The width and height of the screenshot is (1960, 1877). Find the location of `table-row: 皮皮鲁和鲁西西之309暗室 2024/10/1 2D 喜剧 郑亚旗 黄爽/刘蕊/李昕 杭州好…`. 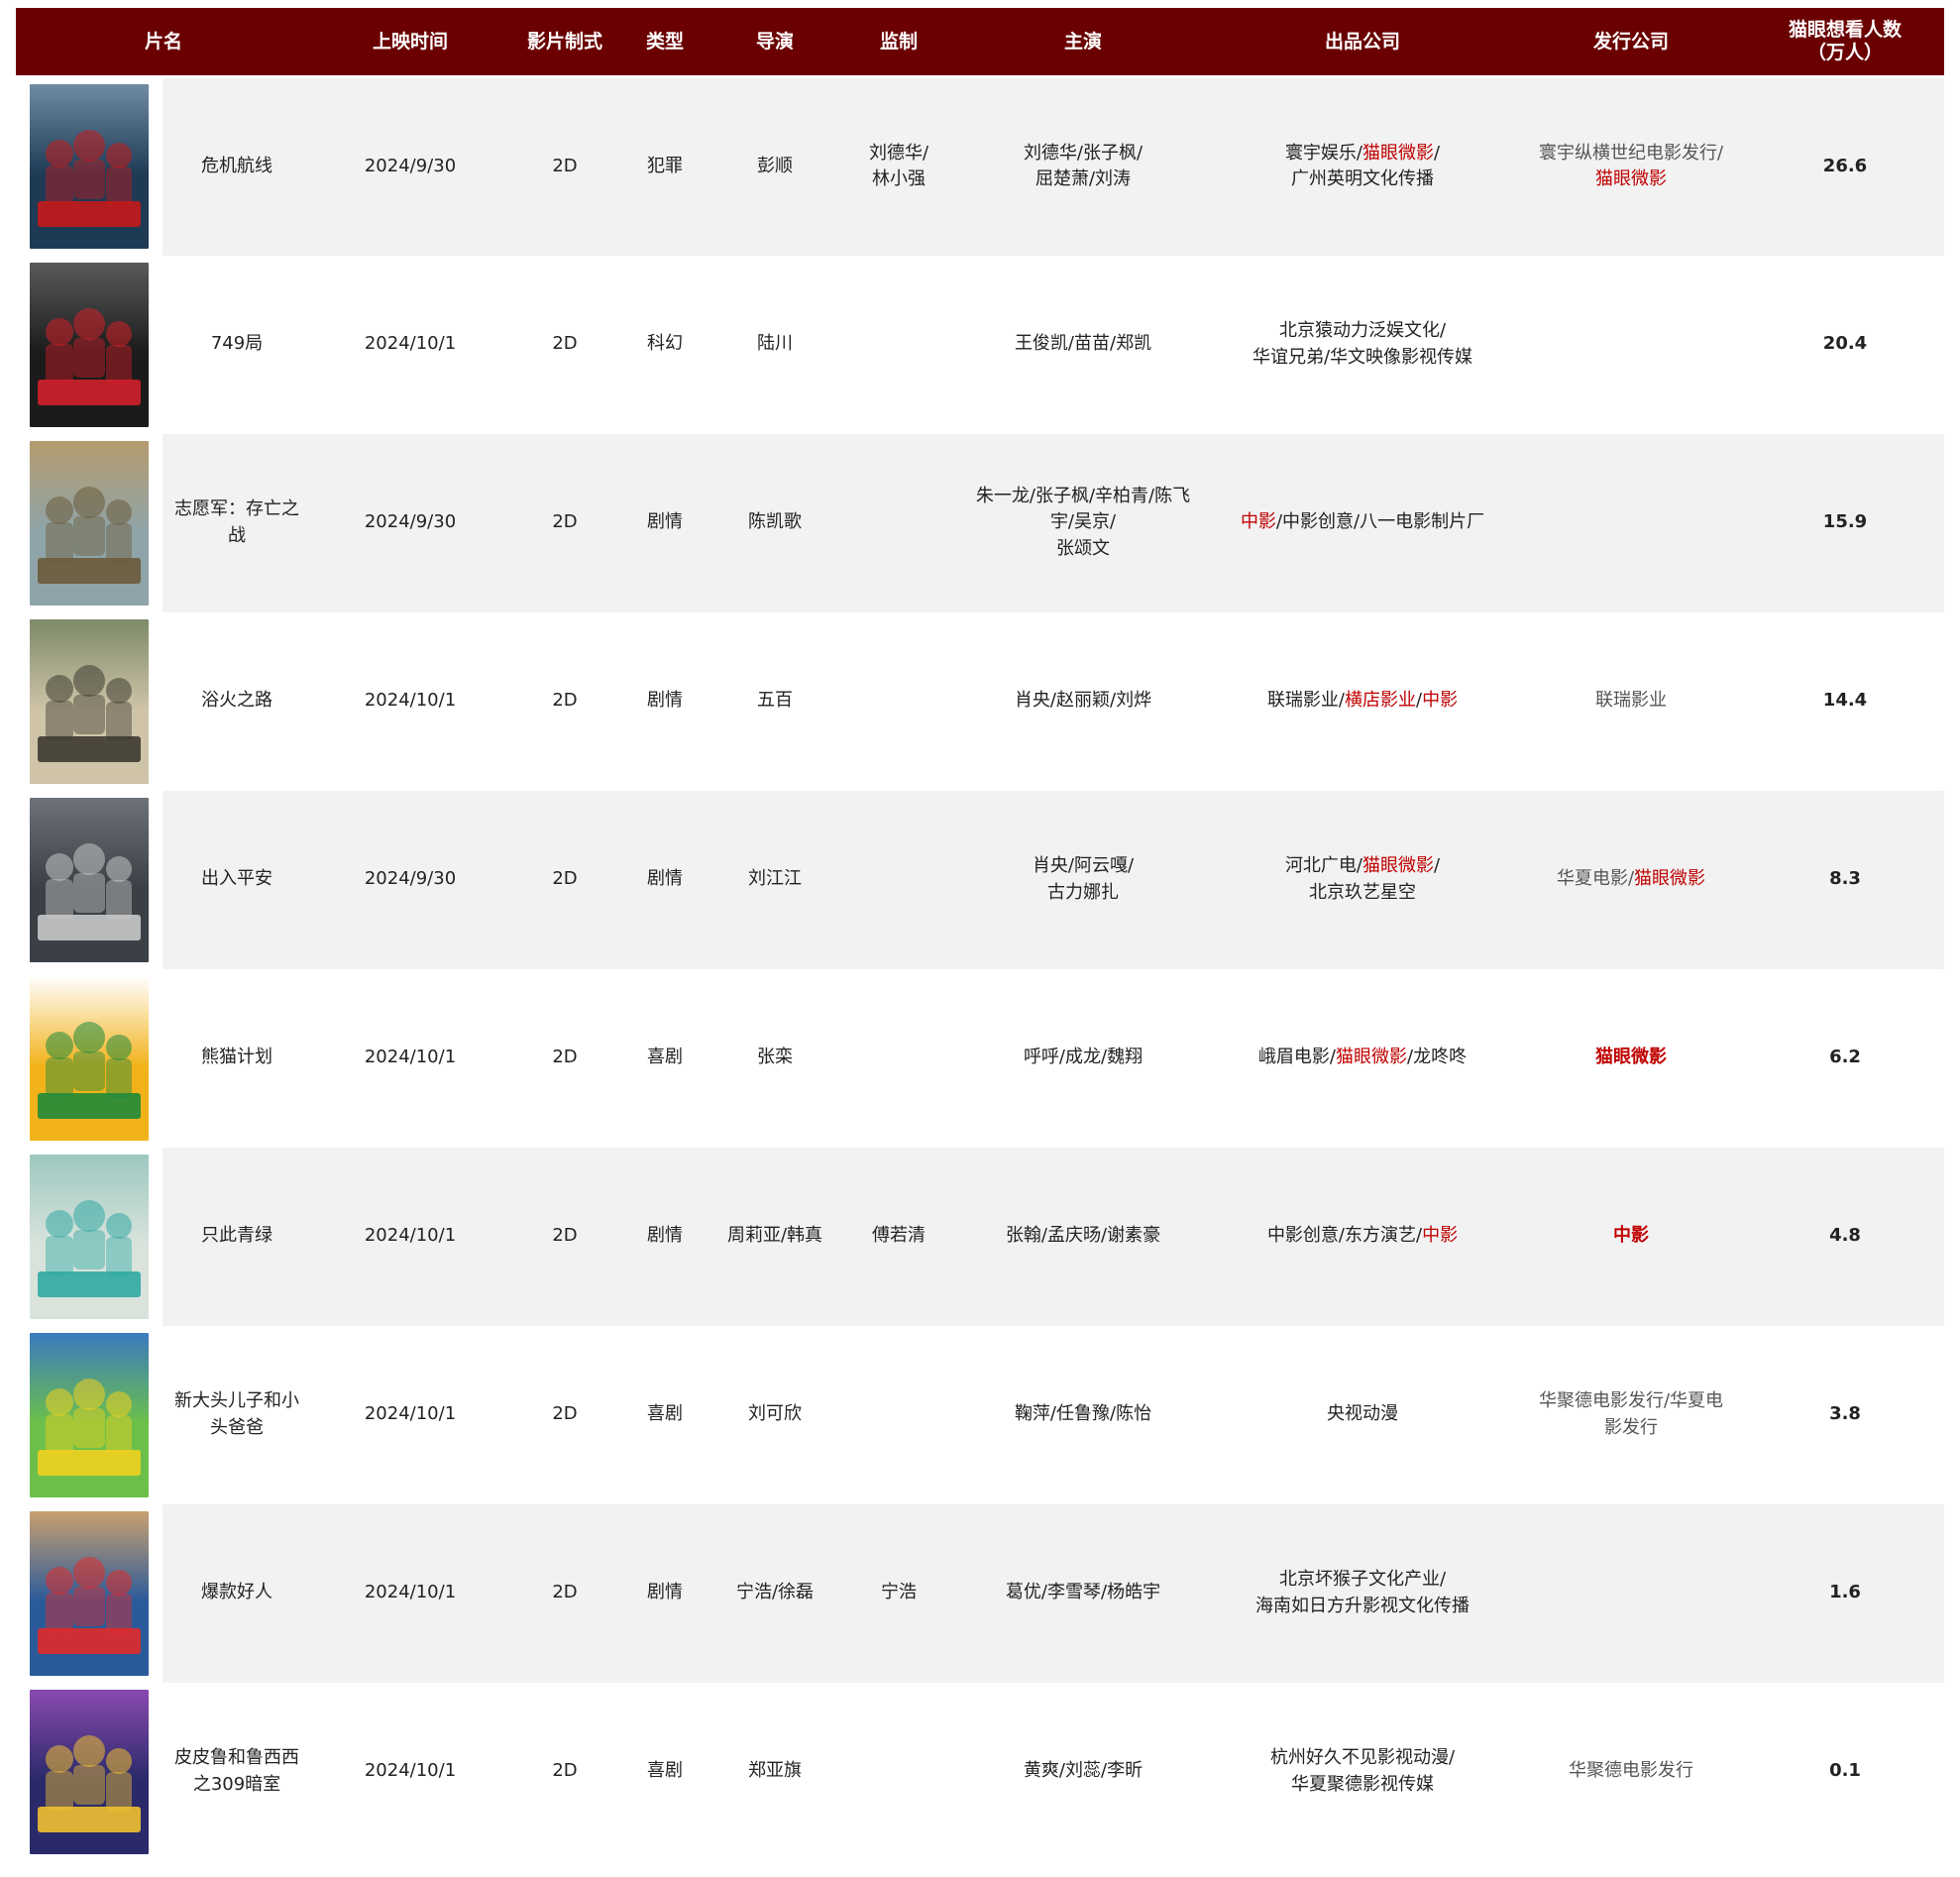

table-row: 皮皮鲁和鲁西西之309暗室 2024/10/1 2D 喜剧 郑亚旗 黄爽/刘蕊/李昕 杭州好… is located at coordinates (980, 1771).